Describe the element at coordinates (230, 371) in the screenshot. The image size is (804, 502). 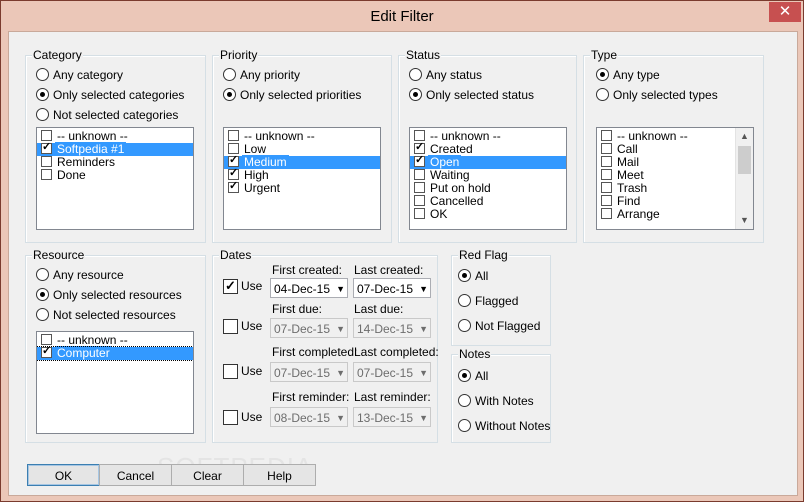
I see `use-completed-checkbox` at that location.